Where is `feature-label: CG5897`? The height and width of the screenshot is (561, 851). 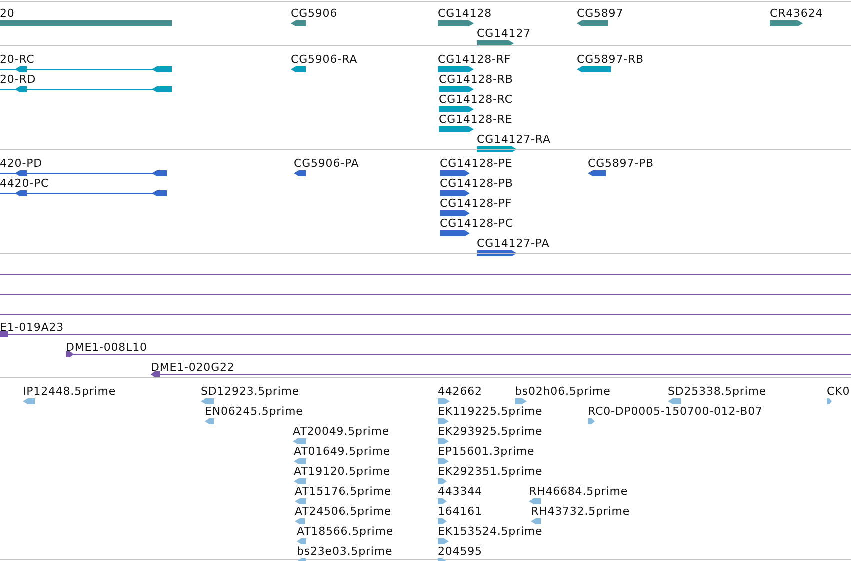 feature-label: CG5897 is located at coordinates (600, 14).